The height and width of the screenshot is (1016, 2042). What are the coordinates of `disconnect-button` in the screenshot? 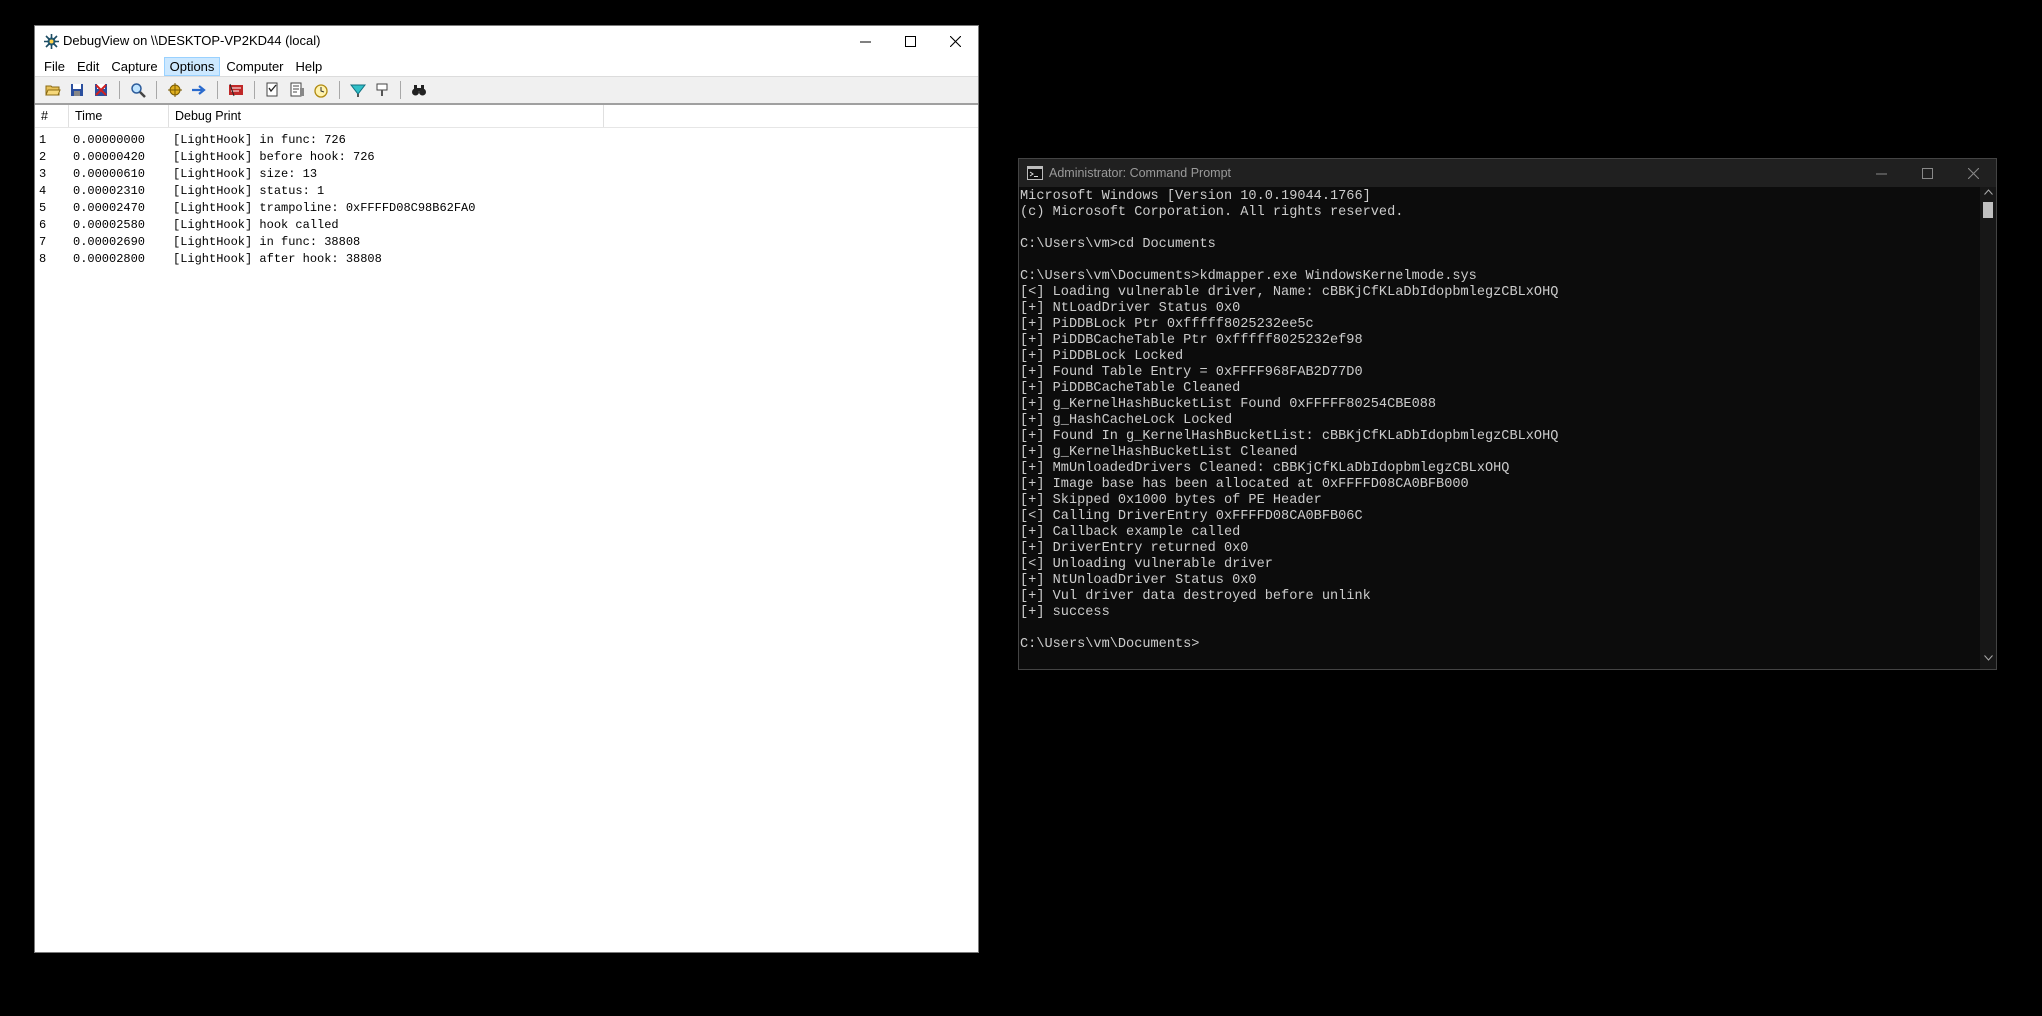 It's located at (382, 90).